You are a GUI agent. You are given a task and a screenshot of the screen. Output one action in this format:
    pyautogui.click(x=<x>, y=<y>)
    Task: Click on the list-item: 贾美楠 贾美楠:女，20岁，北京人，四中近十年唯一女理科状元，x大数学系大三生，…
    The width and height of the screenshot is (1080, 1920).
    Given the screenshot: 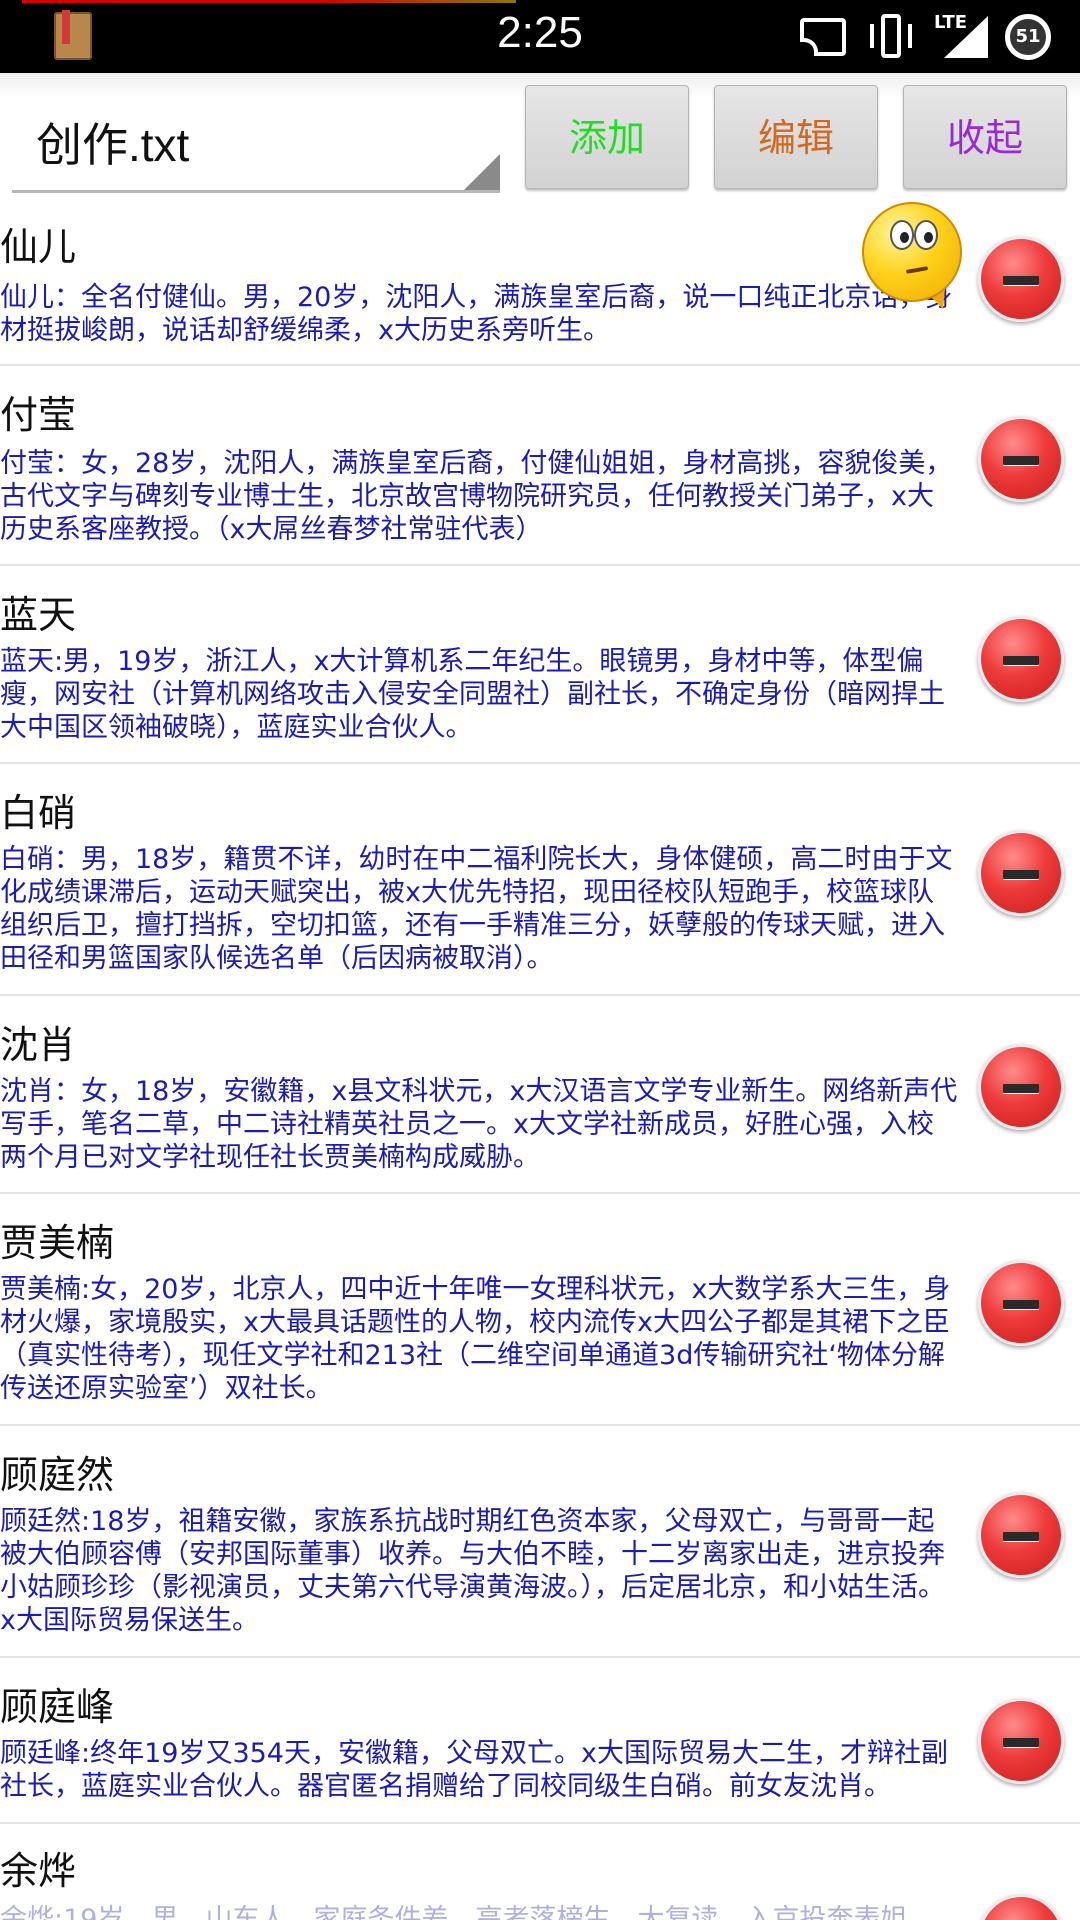 What is the action you would take?
    pyautogui.click(x=540, y=1310)
    